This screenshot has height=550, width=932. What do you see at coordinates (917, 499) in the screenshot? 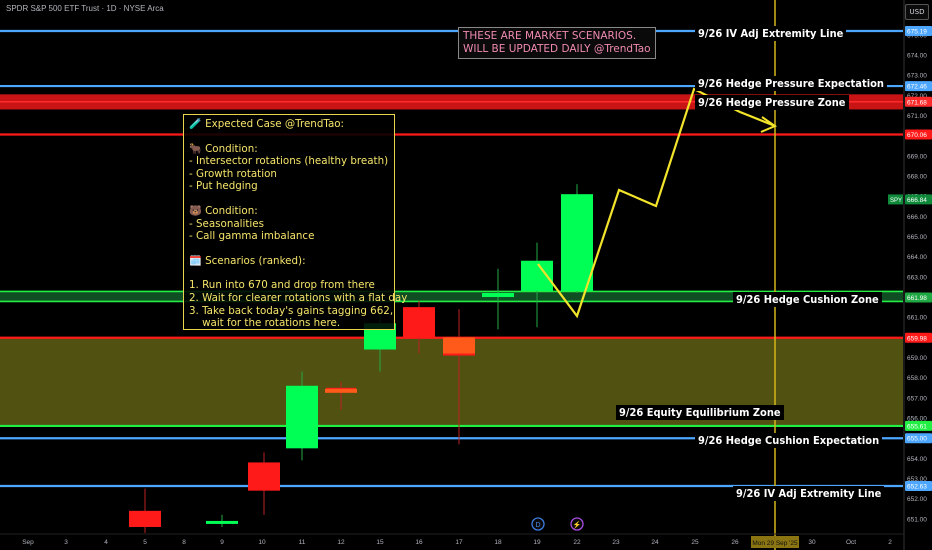
I see `price-tick-label: 652.00` at bounding box center [917, 499].